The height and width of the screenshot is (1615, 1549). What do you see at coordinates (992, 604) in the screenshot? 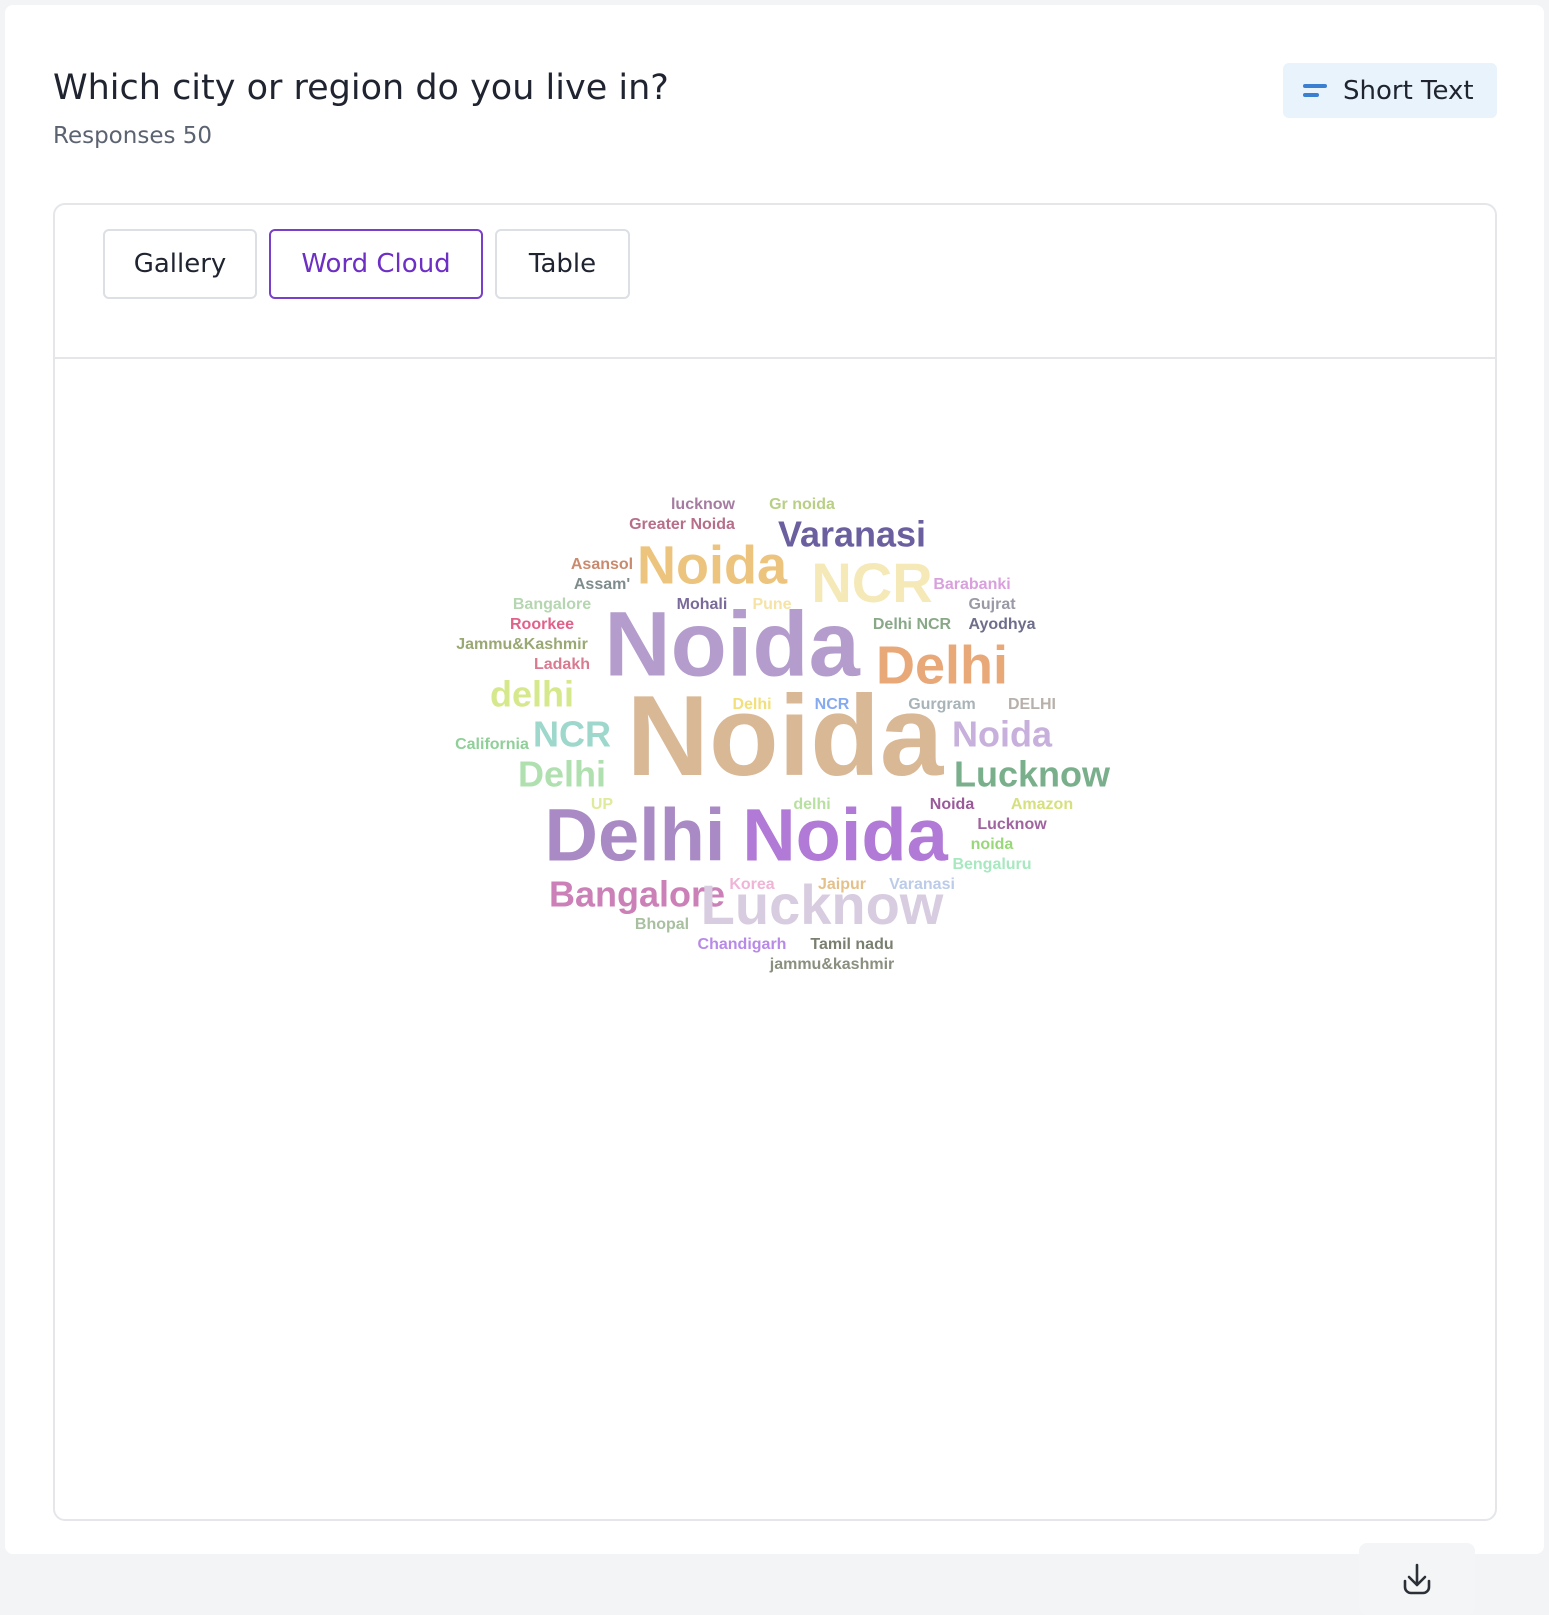
I see `word-cloud-word: Gujrat` at bounding box center [992, 604].